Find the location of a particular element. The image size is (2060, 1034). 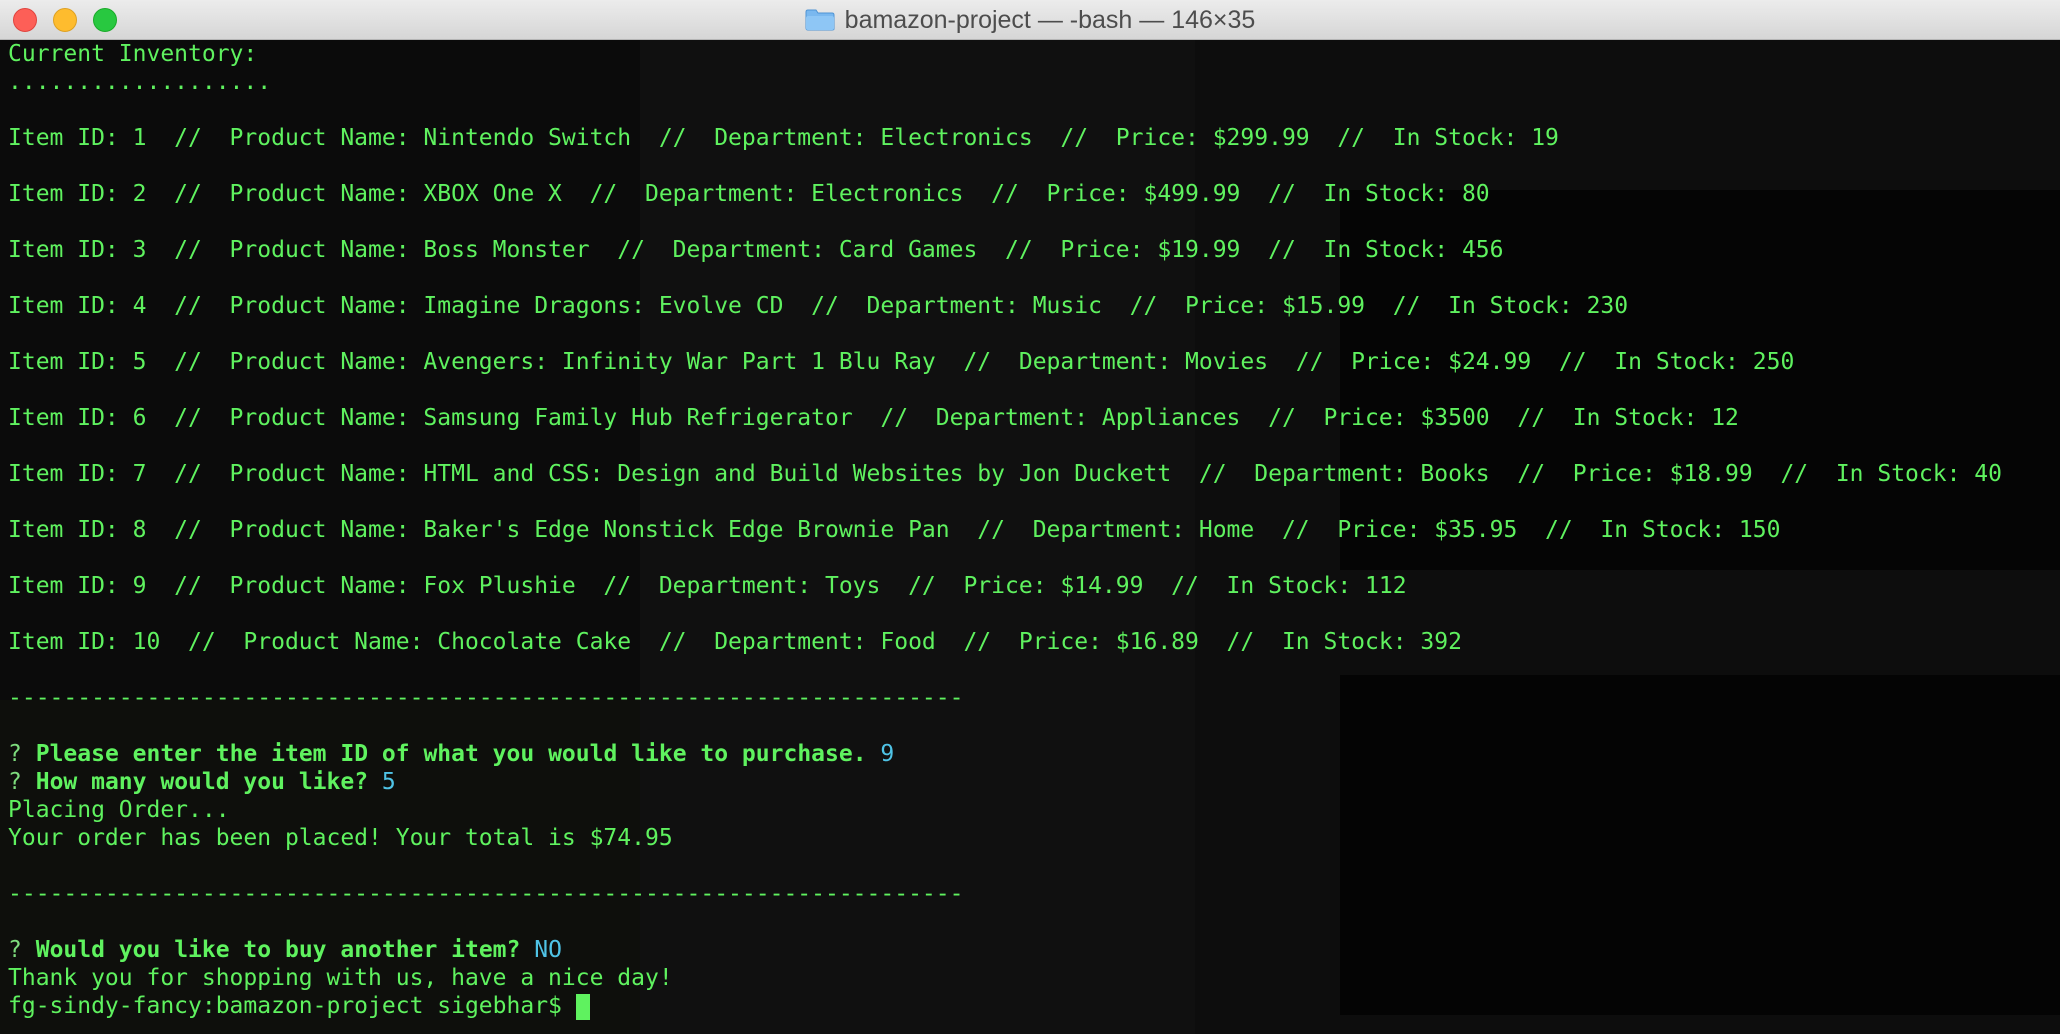

buy-another-answer: NO is located at coordinates (548, 950).